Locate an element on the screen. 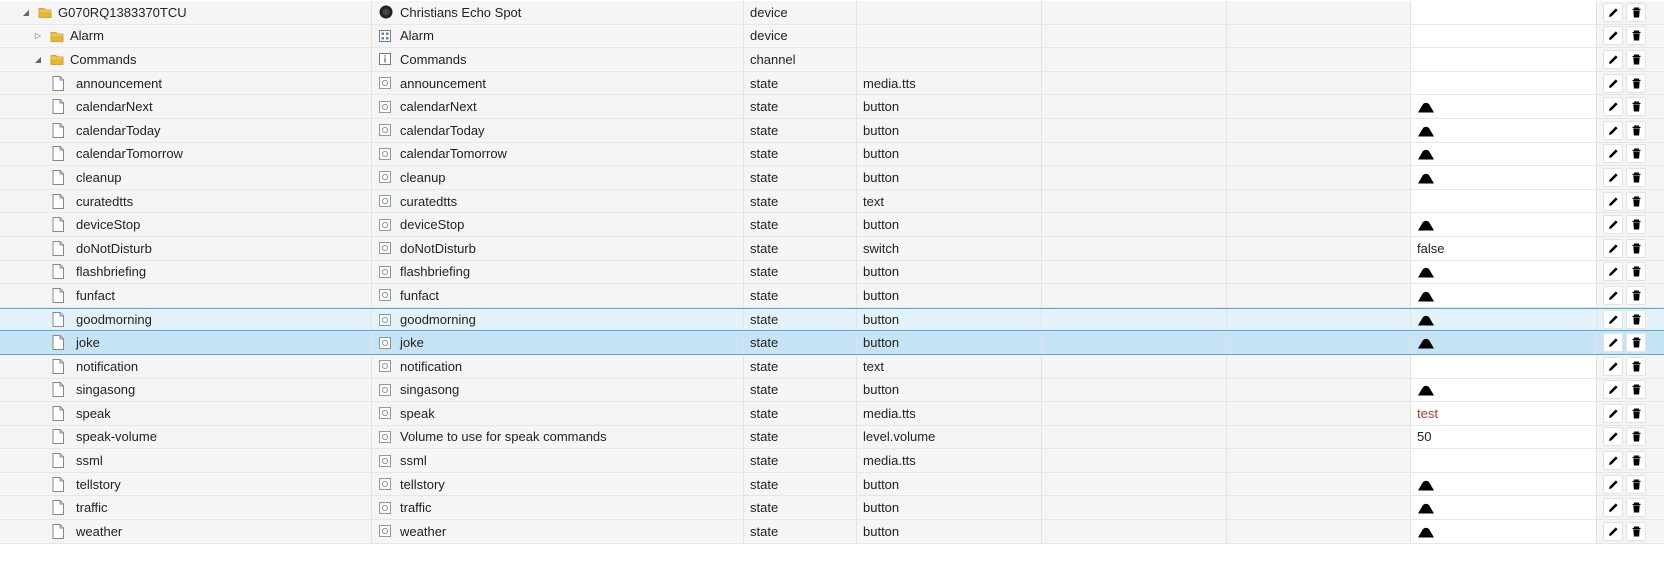  tree-row-funfact: funfact funfact state button is located at coordinates (832, 296).